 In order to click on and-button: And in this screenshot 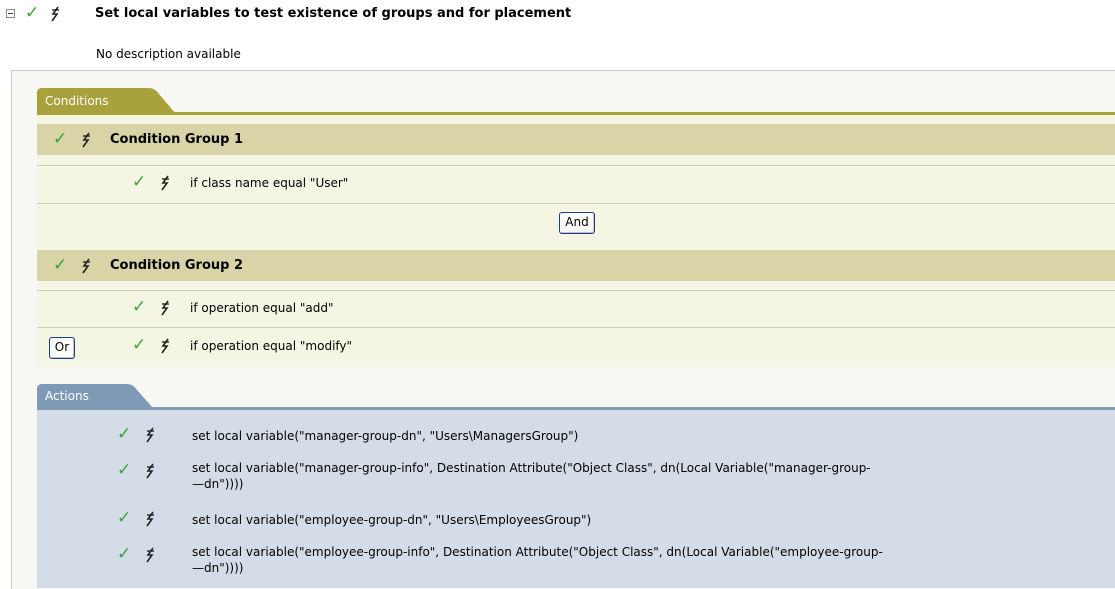, I will do `click(577, 223)`.